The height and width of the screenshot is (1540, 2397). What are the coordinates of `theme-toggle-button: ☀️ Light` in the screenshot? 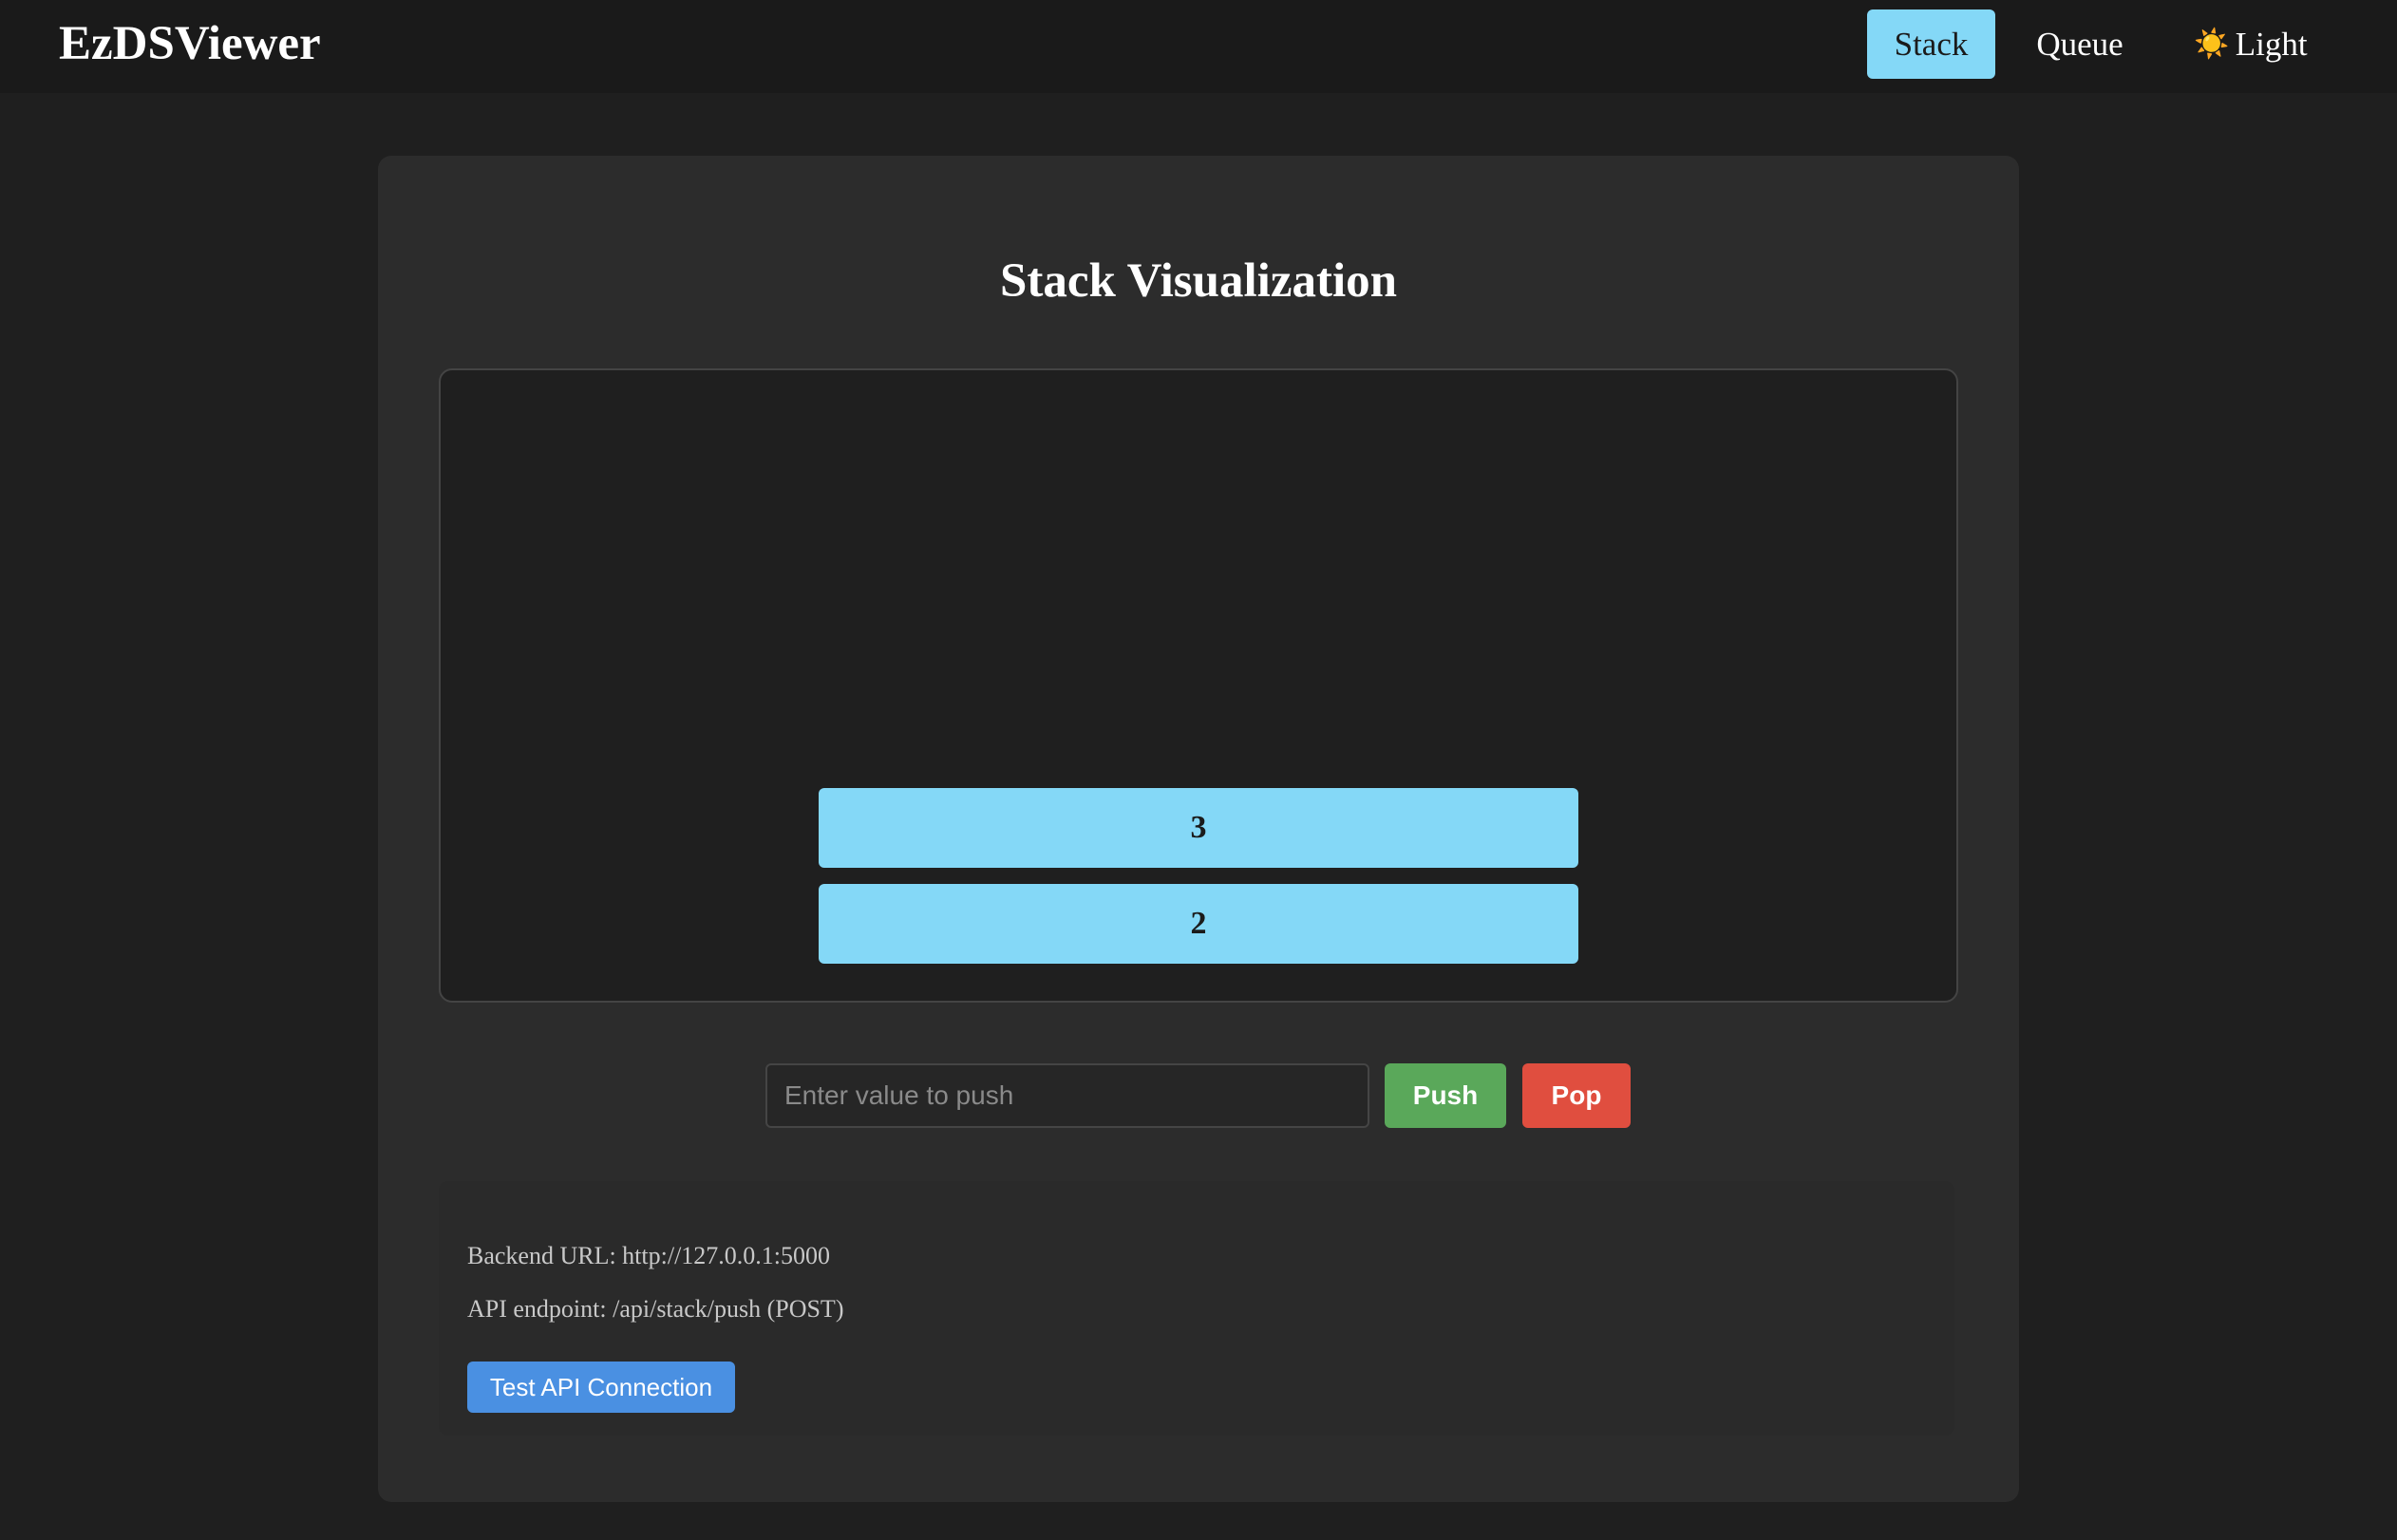 It's located at (2250, 44).